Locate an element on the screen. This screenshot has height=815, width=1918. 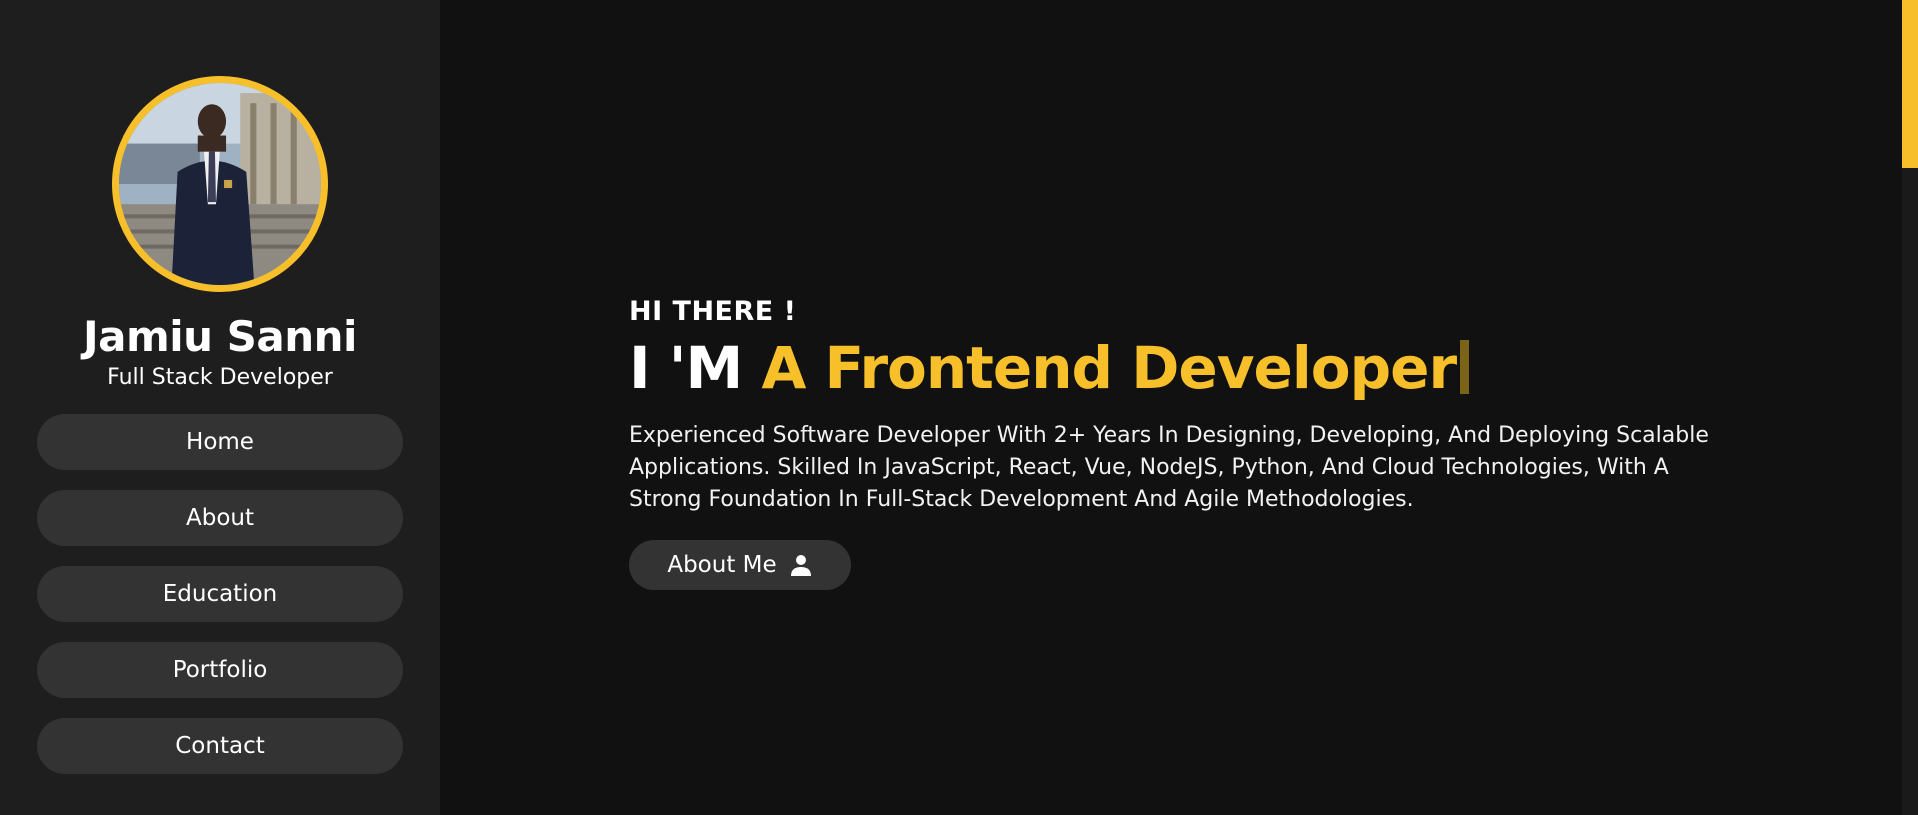
hero-headline: I 'M A Frontend Developer is located at coordinates (1189, 368).